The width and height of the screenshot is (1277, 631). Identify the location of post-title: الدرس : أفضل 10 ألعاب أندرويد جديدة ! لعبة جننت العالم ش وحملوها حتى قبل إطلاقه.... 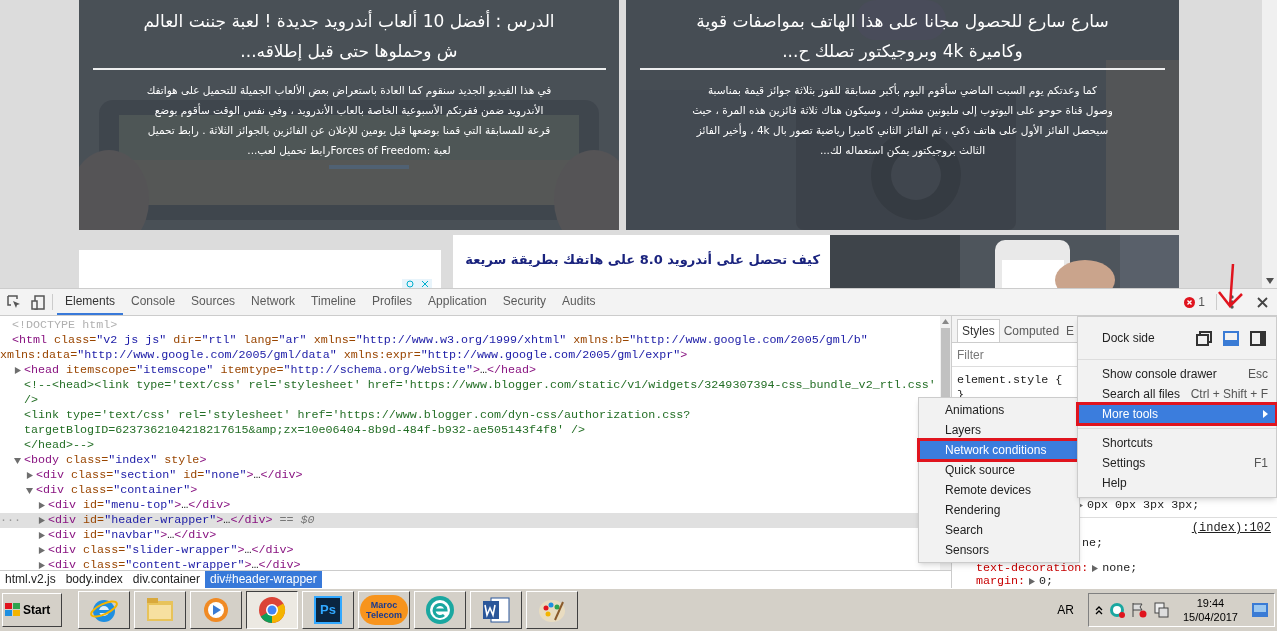
(349, 36).